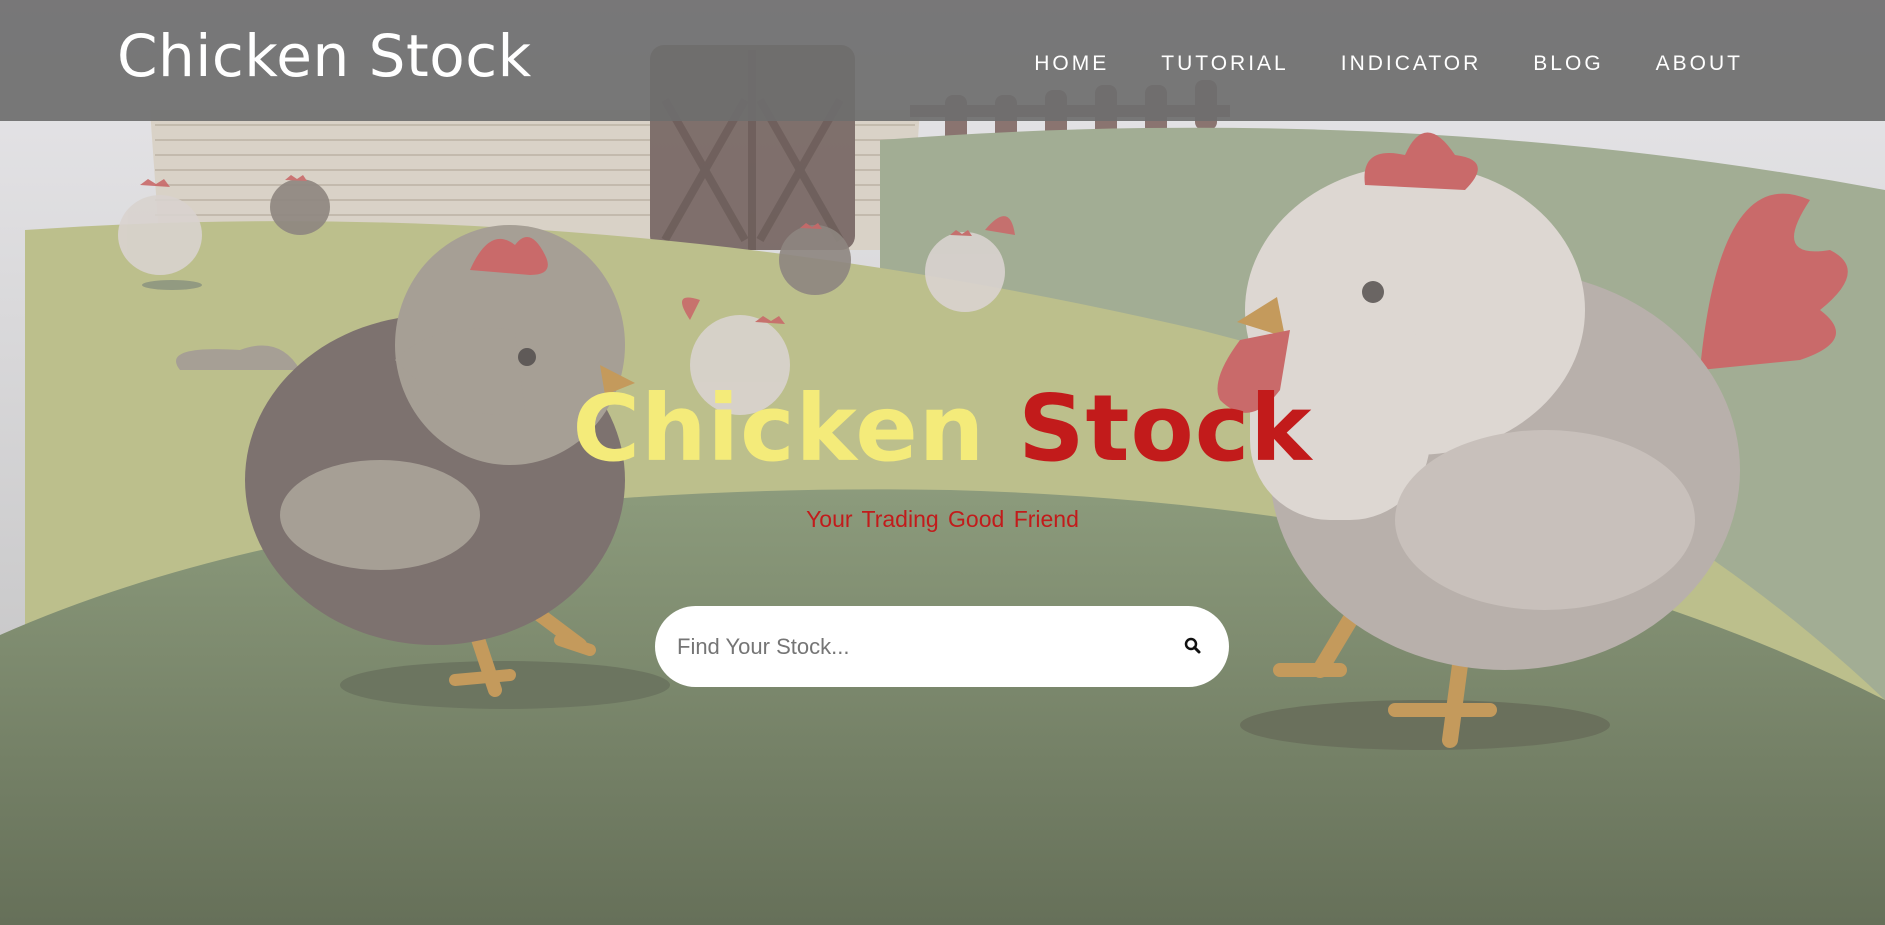  What do you see at coordinates (1699, 64) in the screenshot?
I see `nav-about: ABOUT` at bounding box center [1699, 64].